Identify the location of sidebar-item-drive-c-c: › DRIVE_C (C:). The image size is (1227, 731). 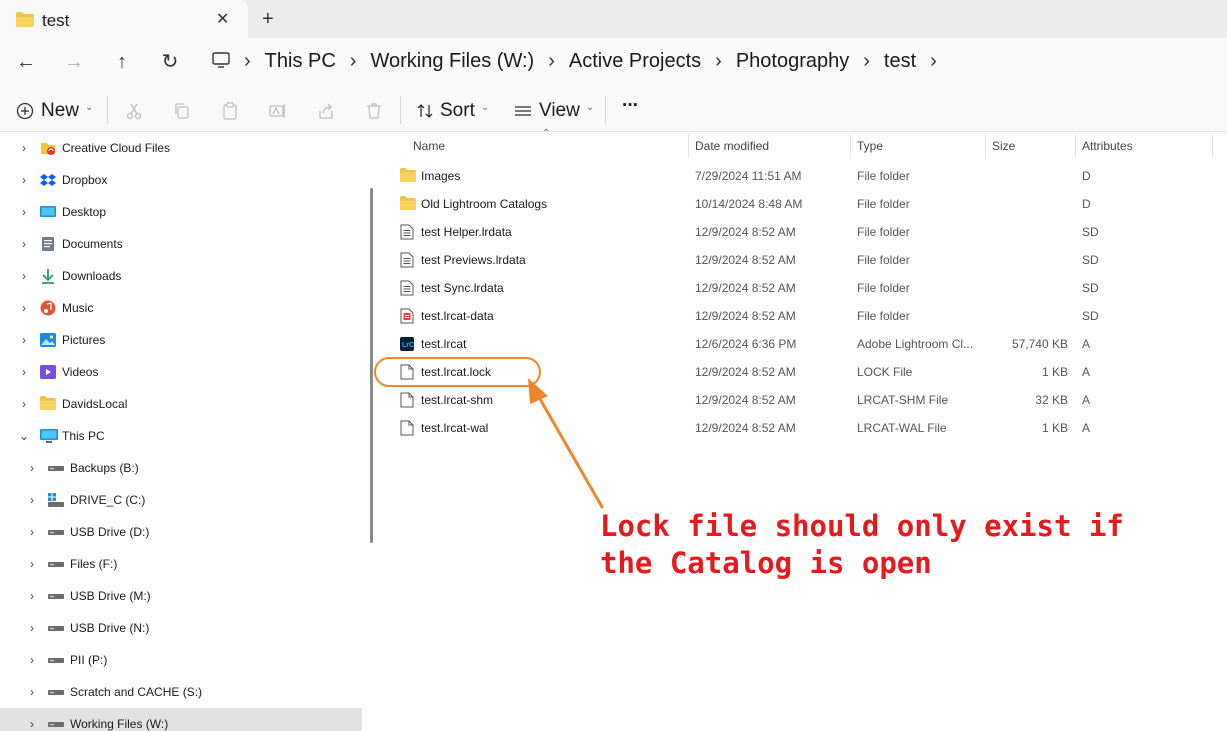
(181, 500).